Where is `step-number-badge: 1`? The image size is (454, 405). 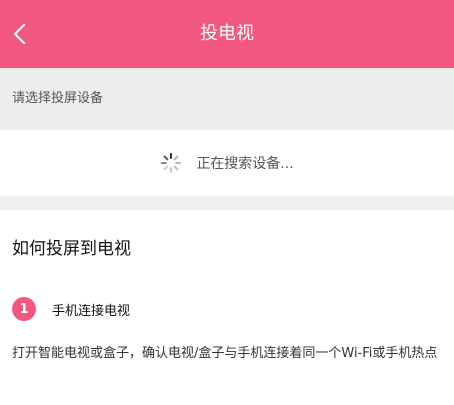 step-number-badge: 1 is located at coordinates (24, 309).